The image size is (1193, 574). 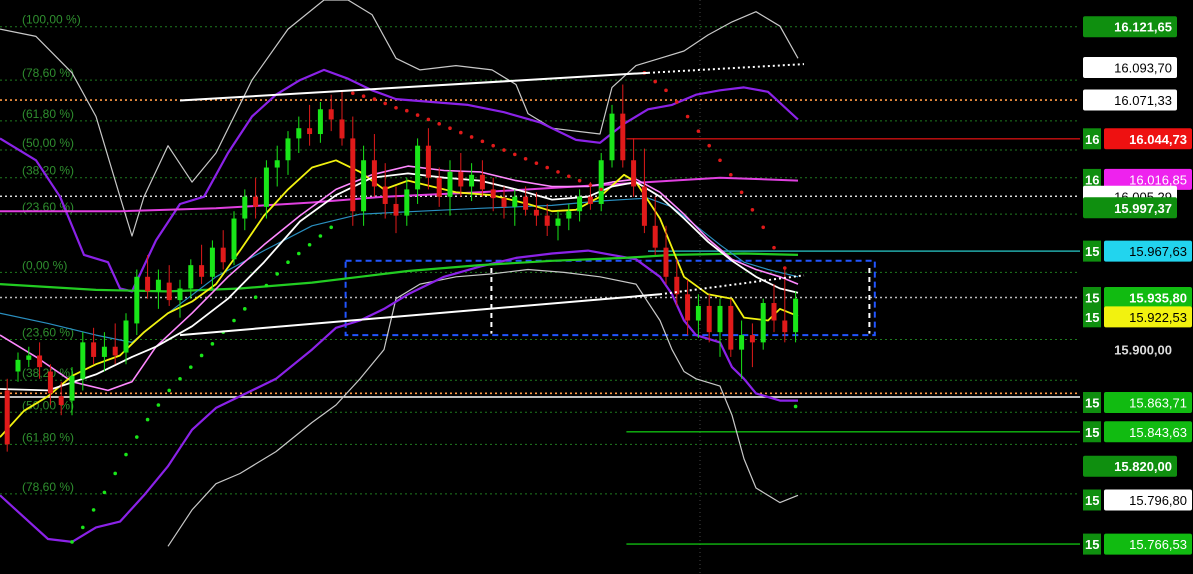 What do you see at coordinates (1137, 544) in the screenshot?
I see `price-tag: 15 15.766,53` at bounding box center [1137, 544].